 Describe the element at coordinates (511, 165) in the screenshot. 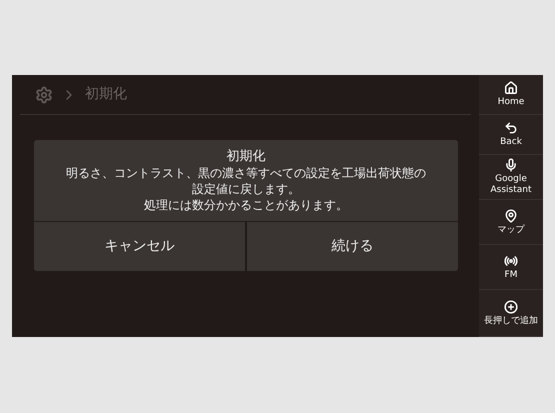

I see `microphone-icon` at that location.